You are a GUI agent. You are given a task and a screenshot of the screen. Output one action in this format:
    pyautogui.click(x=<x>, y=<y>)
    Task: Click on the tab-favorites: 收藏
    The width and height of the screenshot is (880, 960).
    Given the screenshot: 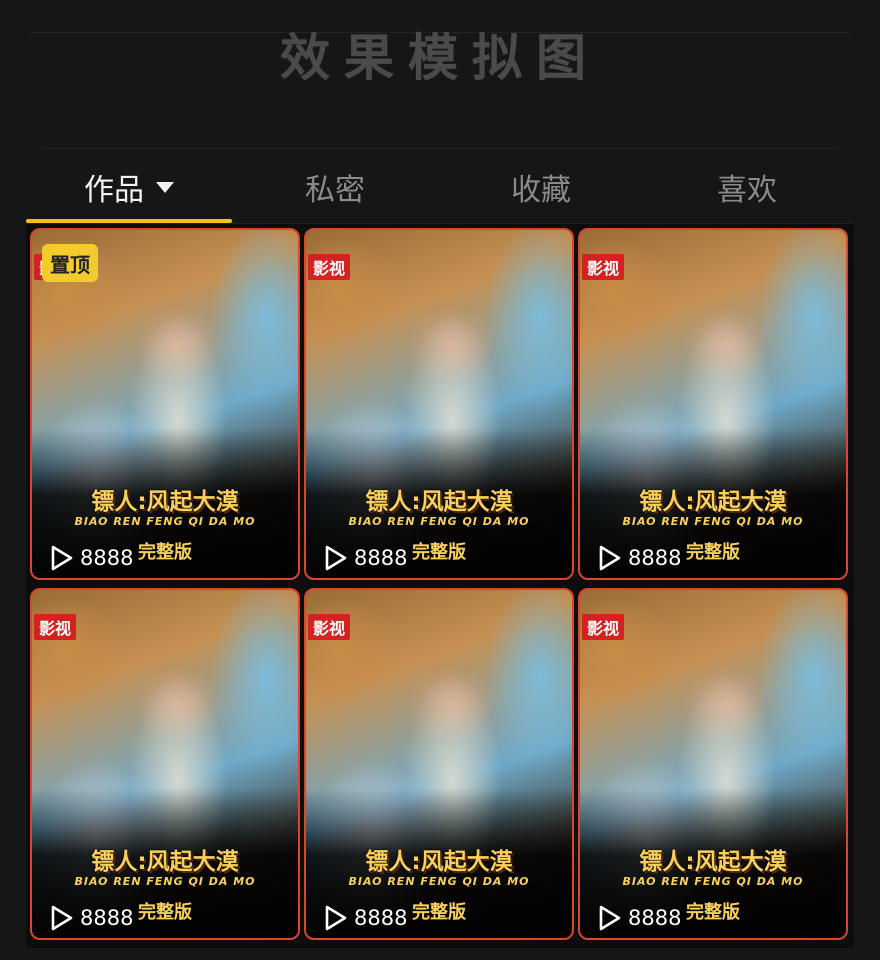 What is the action you would take?
    pyautogui.click(x=541, y=187)
    